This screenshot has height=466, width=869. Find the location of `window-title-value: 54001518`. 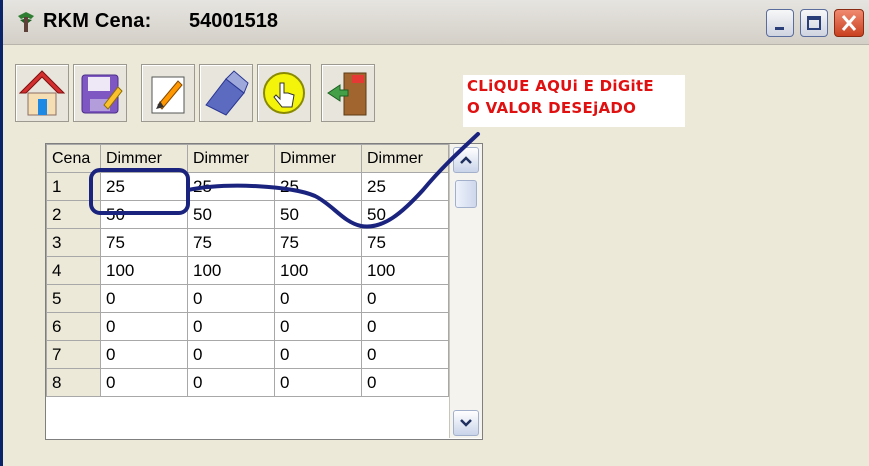

window-title-value: 54001518 is located at coordinates (233, 21).